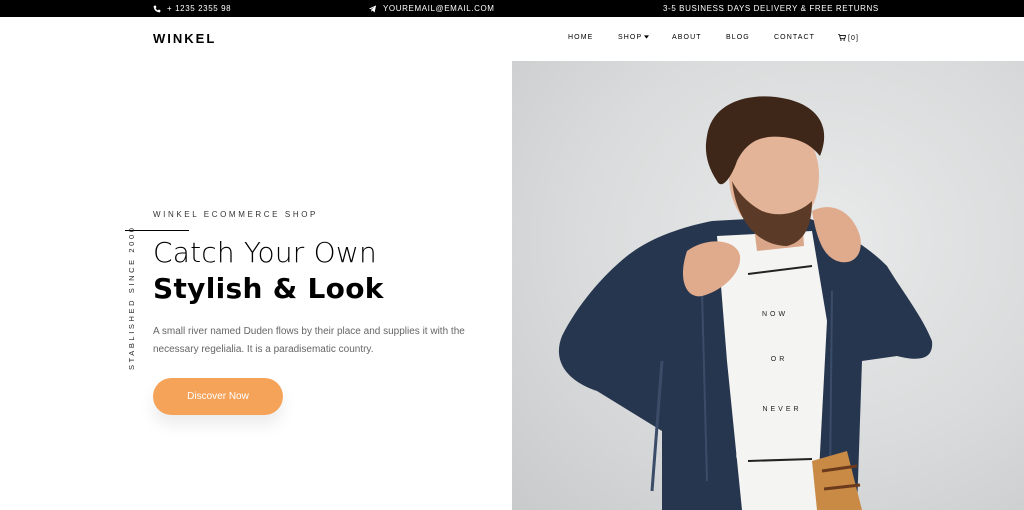 The image size is (1024, 510). Describe the element at coordinates (131, 298) in the screenshot. I see `established-since-label: STABLISHED SINCE 2000` at that location.